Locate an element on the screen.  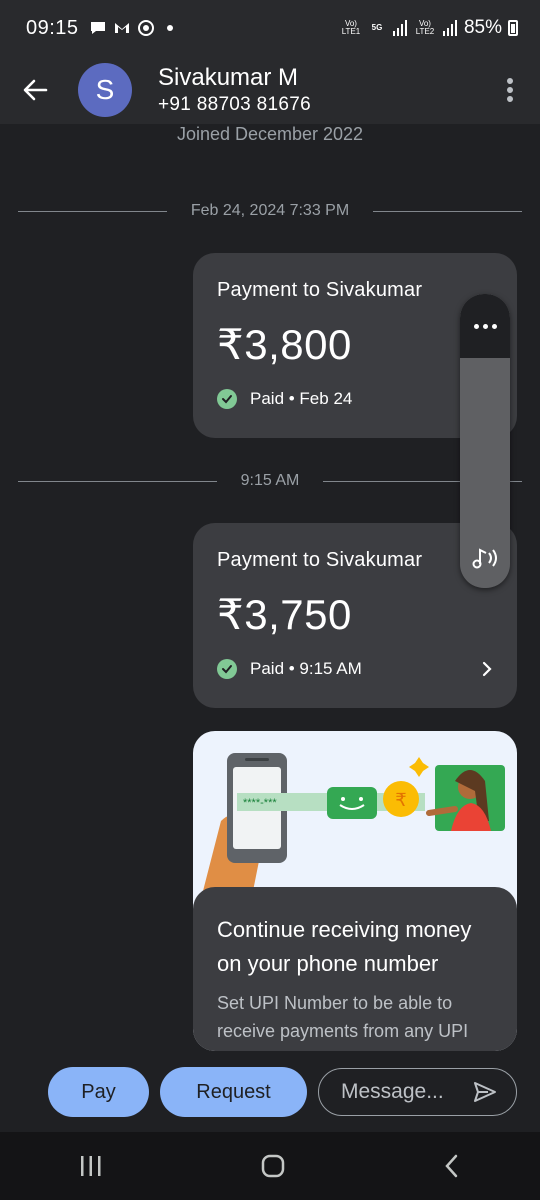
message-field is located at coordinates (417, 1092).